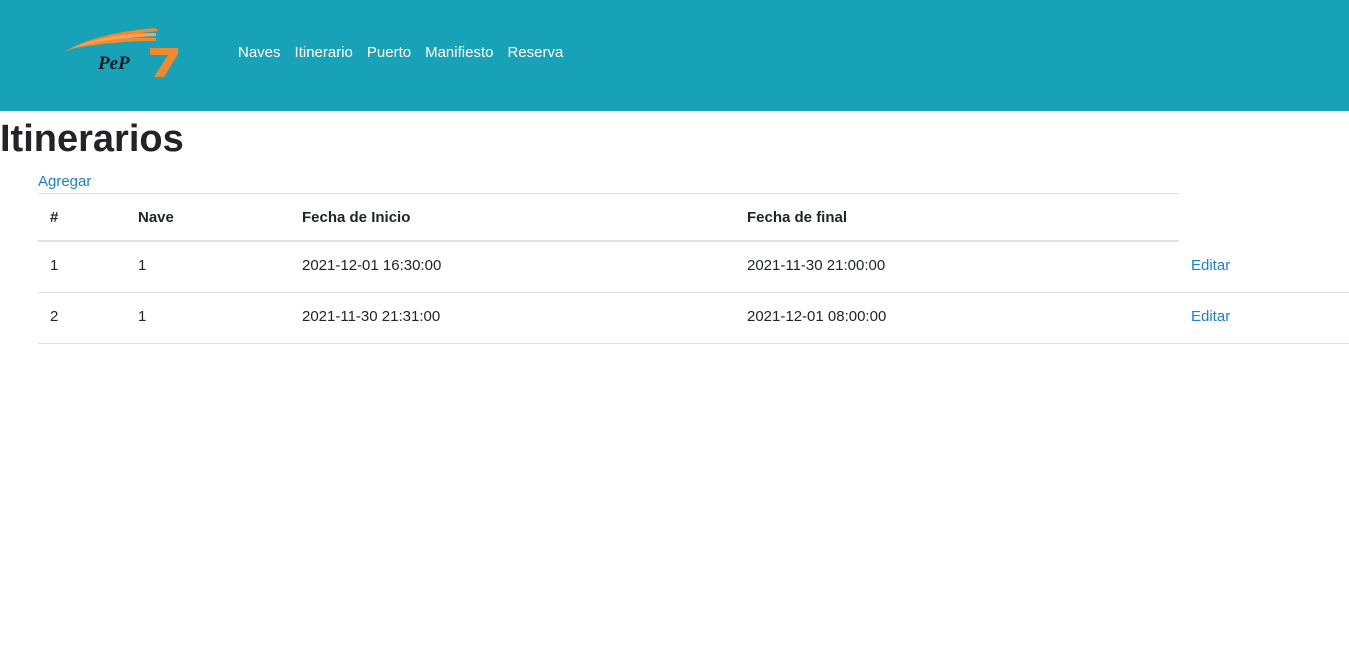  What do you see at coordinates (54, 217) in the screenshot?
I see `column-header-number: #` at bounding box center [54, 217].